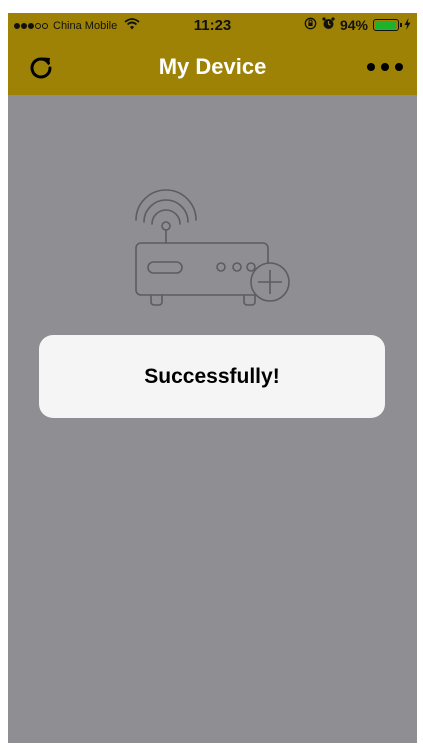 This screenshot has height=750, width=423. What do you see at coordinates (353, 25) in the screenshot?
I see `battery-percent: 94%` at bounding box center [353, 25].